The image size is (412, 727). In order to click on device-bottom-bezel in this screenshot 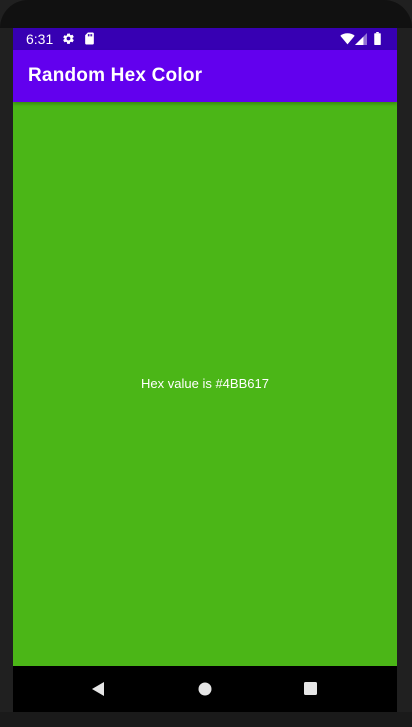, I will do `click(206, 719)`.